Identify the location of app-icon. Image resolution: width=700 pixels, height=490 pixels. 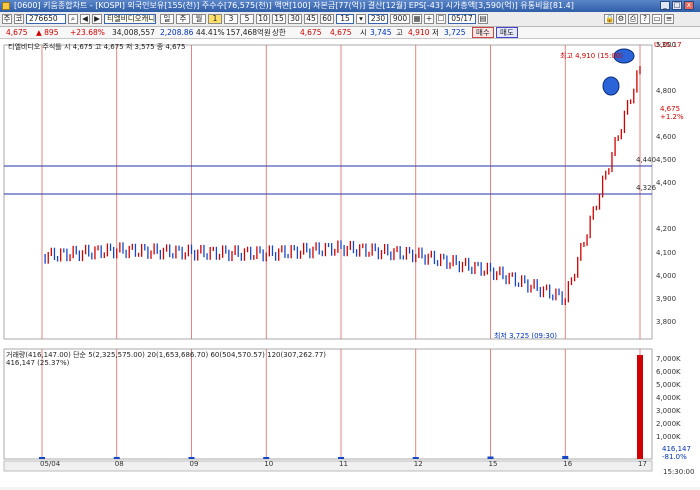
(6, 6).